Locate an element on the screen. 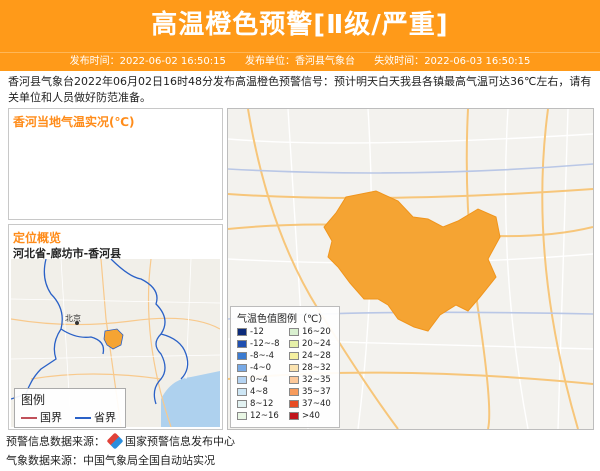 This screenshot has width=600, height=471. weather-source-value: 中国气象局全国自动站实况 is located at coordinates (149, 460).